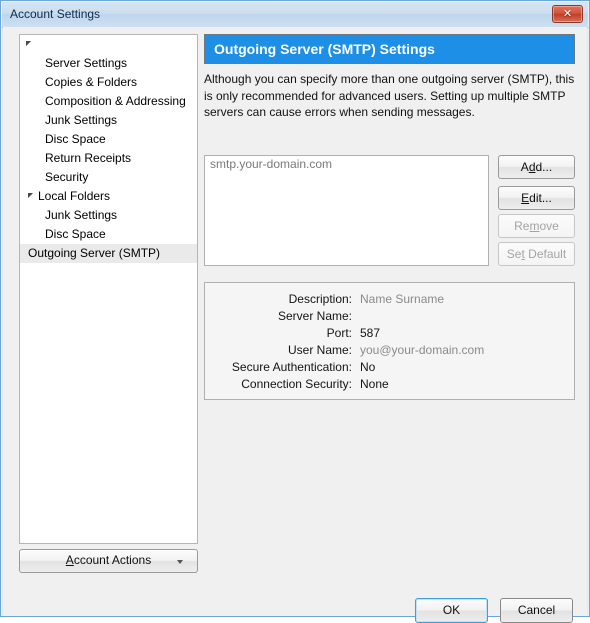 Image resolution: width=590 pixels, height=623 pixels. What do you see at coordinates (108, 44) in the screenshot?
I see `sidebar-item-root` at bounding box center [108, 44].